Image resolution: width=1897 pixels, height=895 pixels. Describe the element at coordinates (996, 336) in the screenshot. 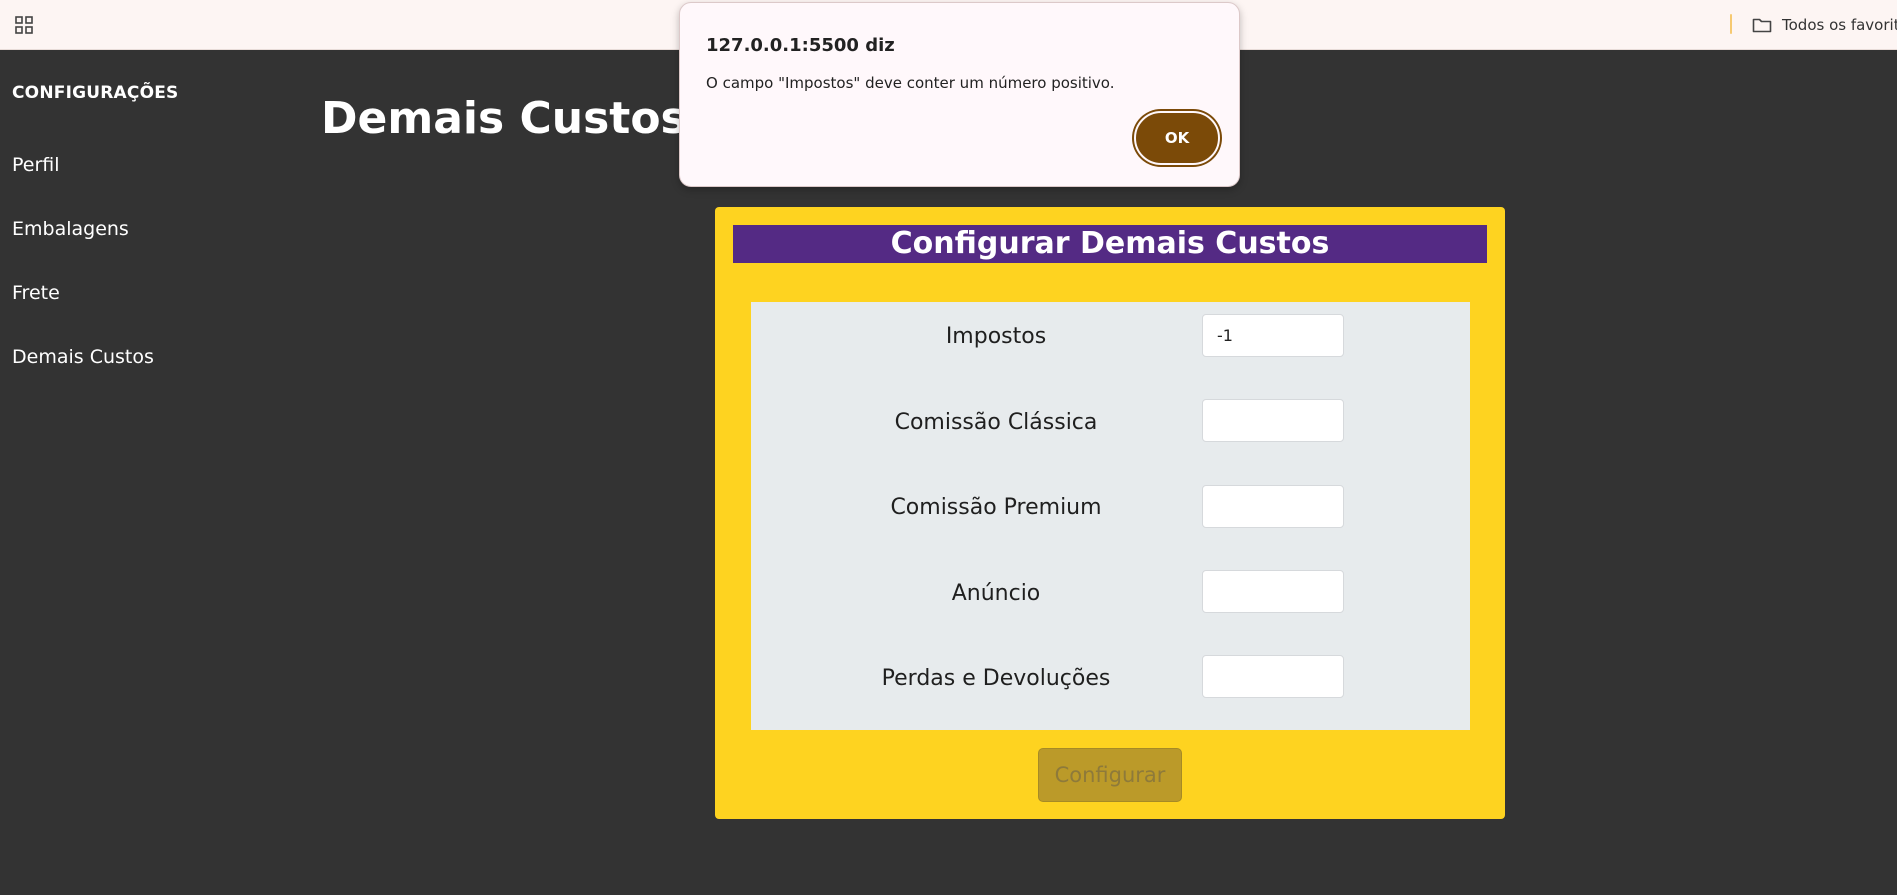

I see `impostos-label: Impostos` at that location.